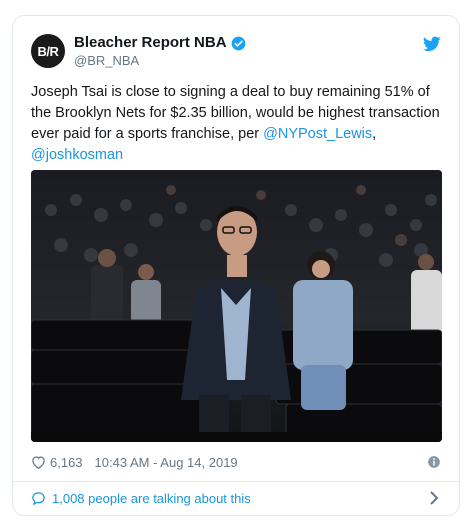  What do you see at coordinates (66, 462) in the screenshot?
I see `like-count: 6,163` at bounding box center [66, 462].